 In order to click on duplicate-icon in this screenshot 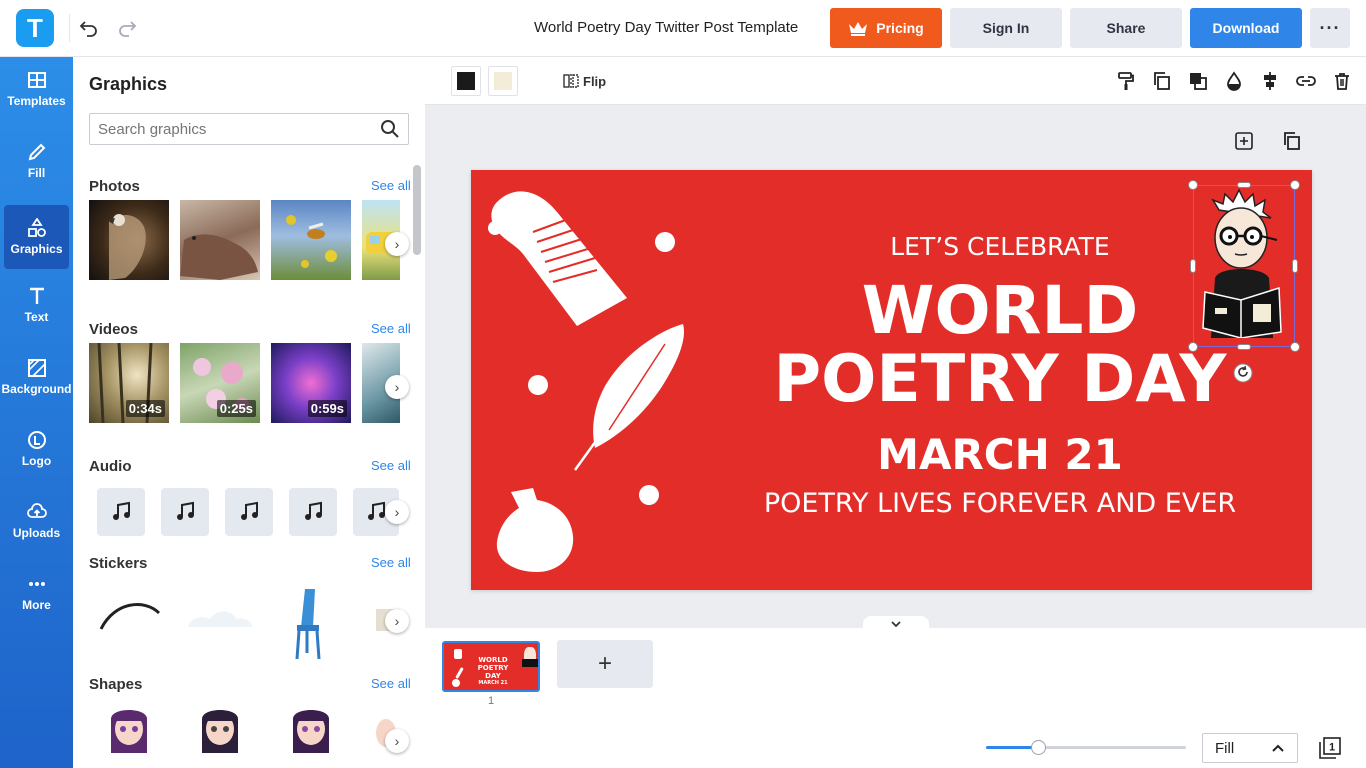, I will do `click(1162, 81)`.